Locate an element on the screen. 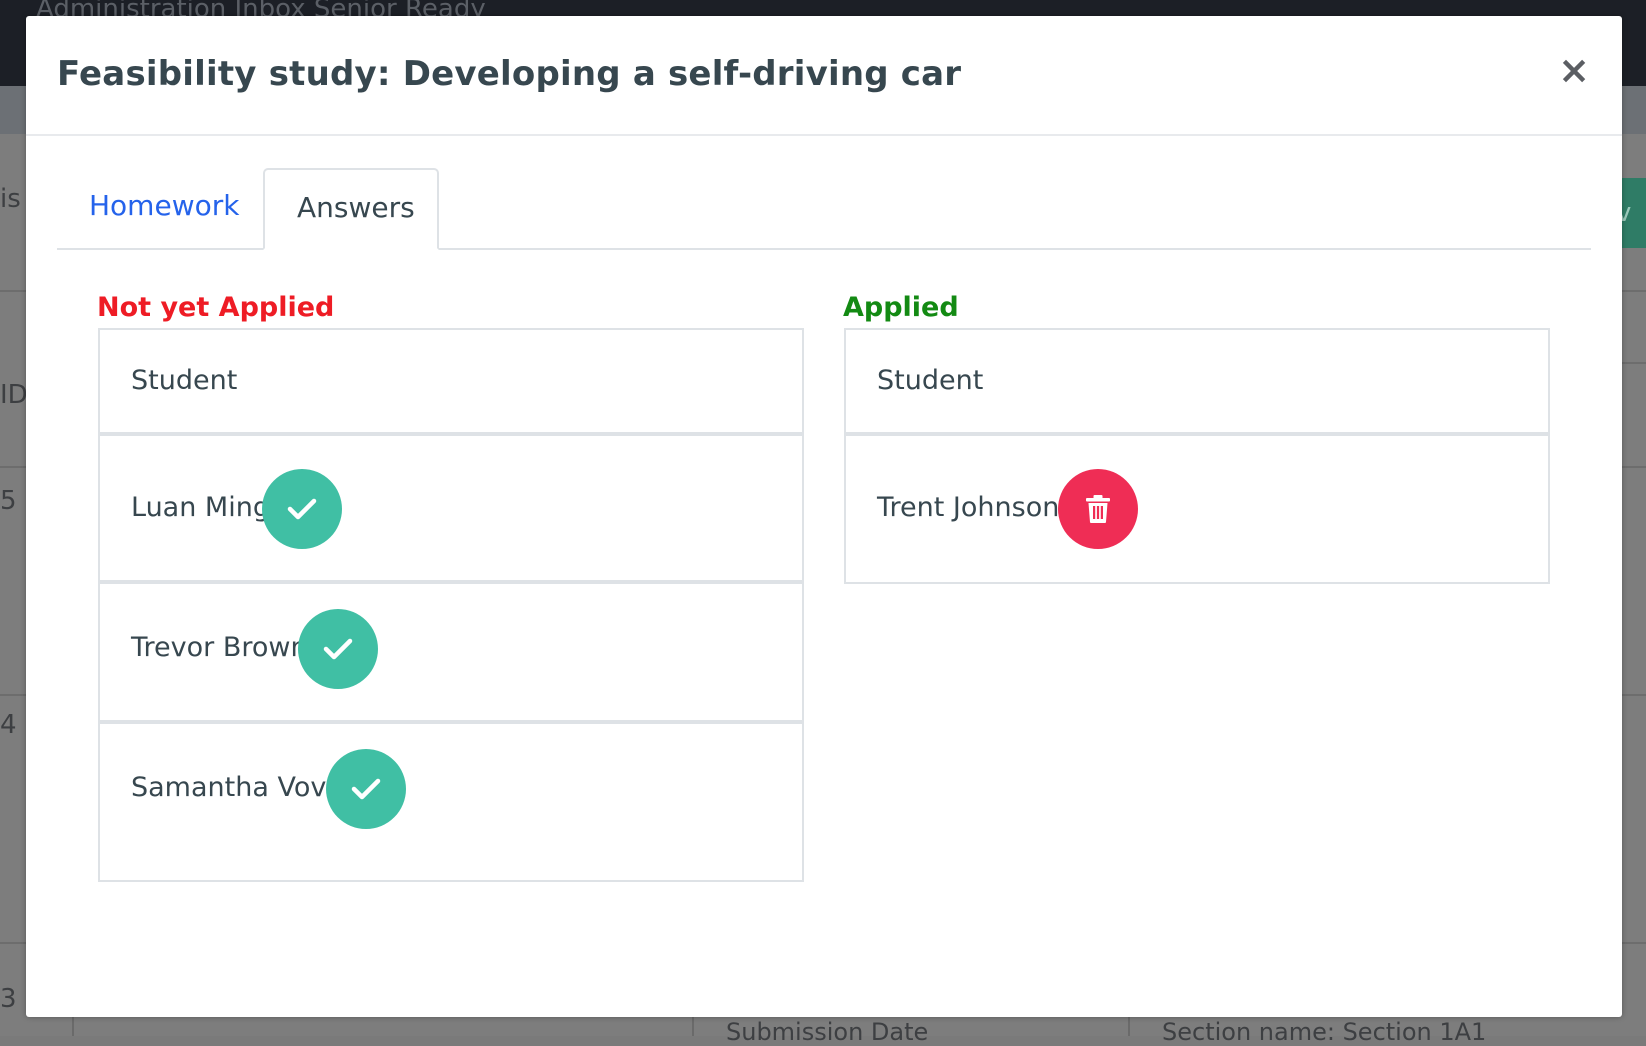 The width and height of the screenshot is (1646, 1046). not-applied-label: Not yet Applied is located at coordinates (216, 307).